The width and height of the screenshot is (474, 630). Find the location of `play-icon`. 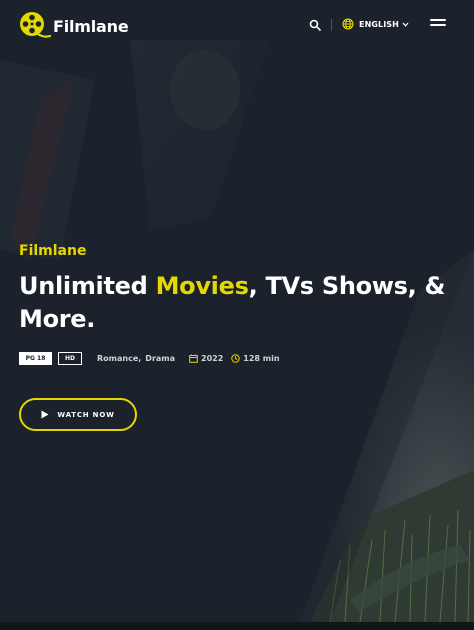

play-icon is located at coordinates (45, 414).